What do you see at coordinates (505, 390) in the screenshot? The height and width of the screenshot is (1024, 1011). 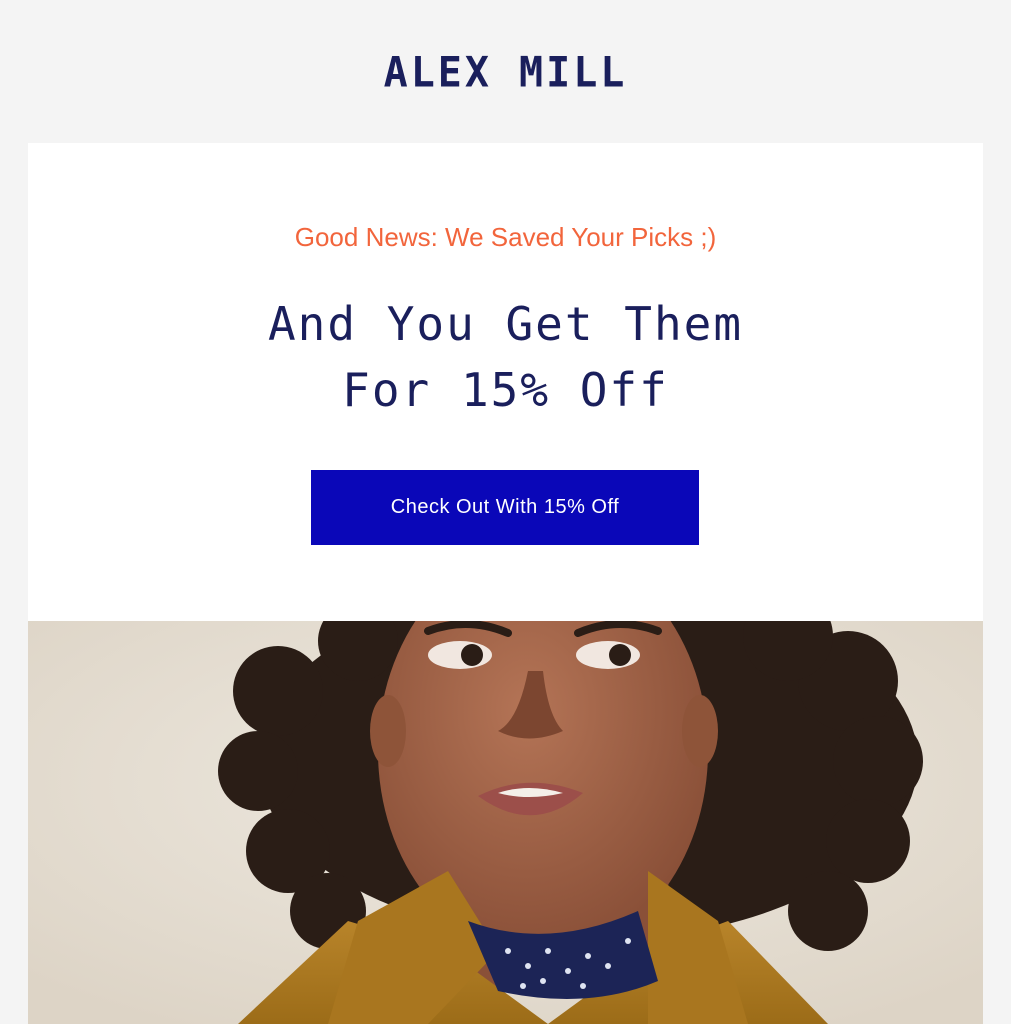 I see `headline-line-2: For 15% Off` at bounding box center [505, 390].